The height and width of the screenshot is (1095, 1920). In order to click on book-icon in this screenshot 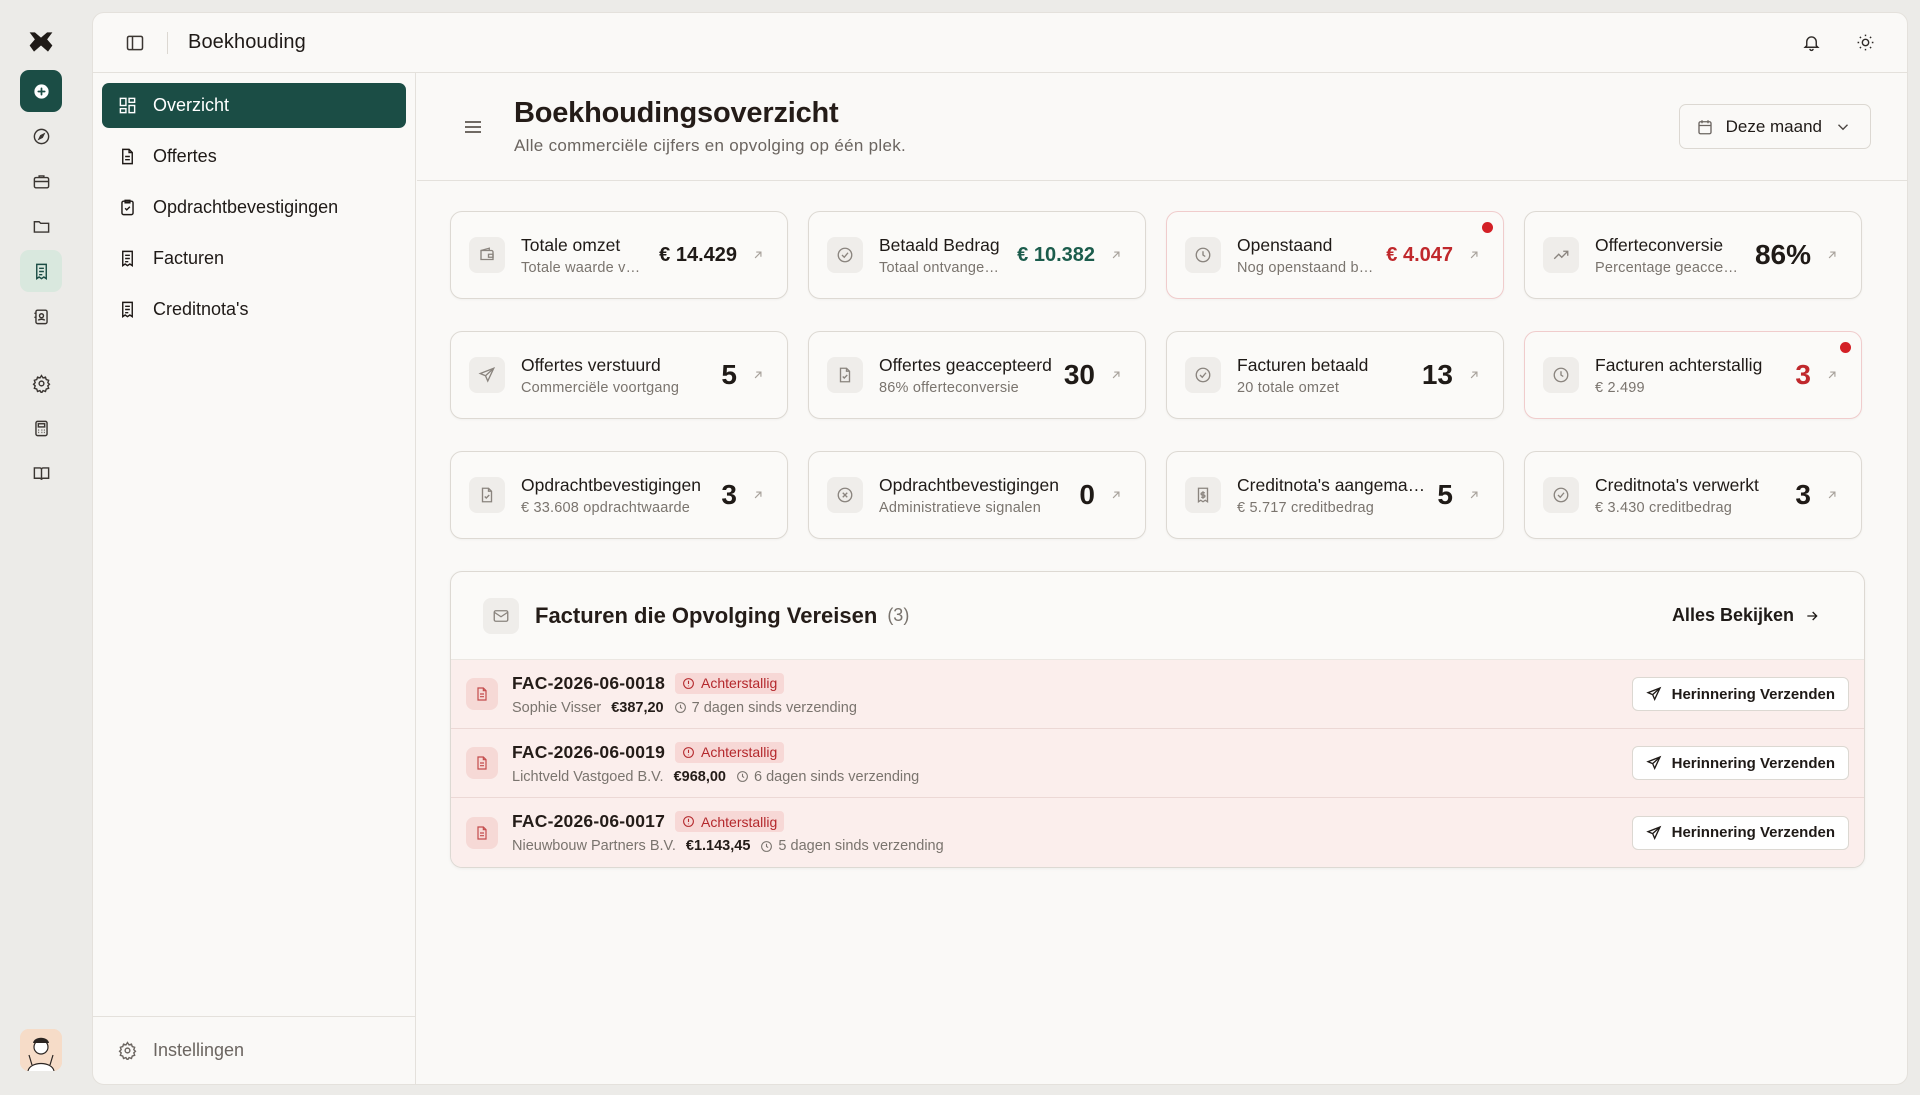, I will do `click(41, 473)`.